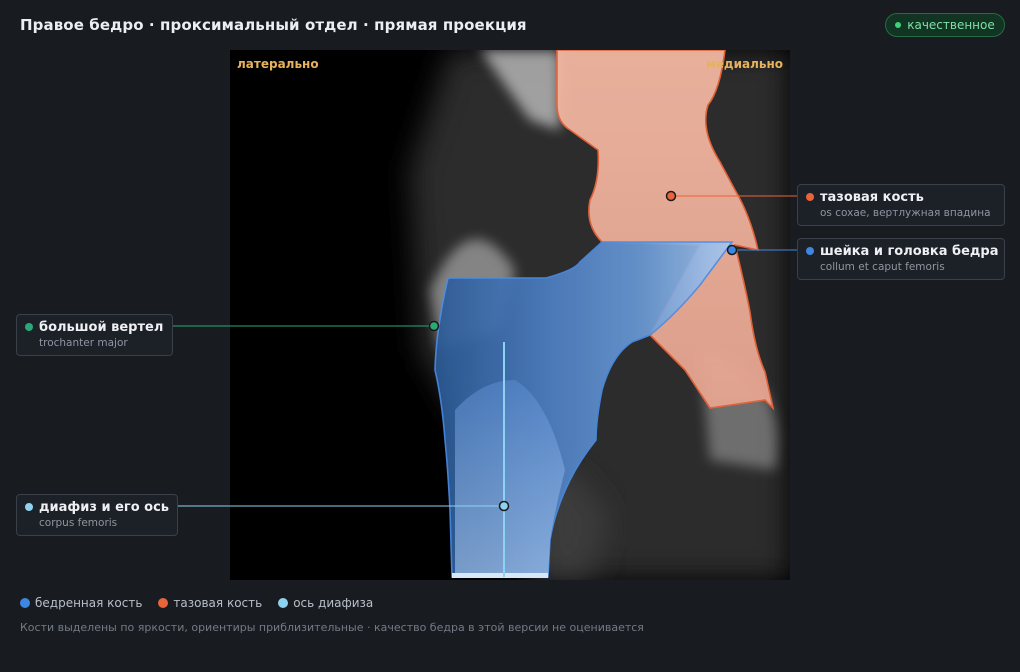 Image resolution: width=1020 pixels, height=672 pixels. What do you see at coordinates (29, 327) in the screenshot?
I see `trochanter-dot-icon` at bounding box center [29, 327].